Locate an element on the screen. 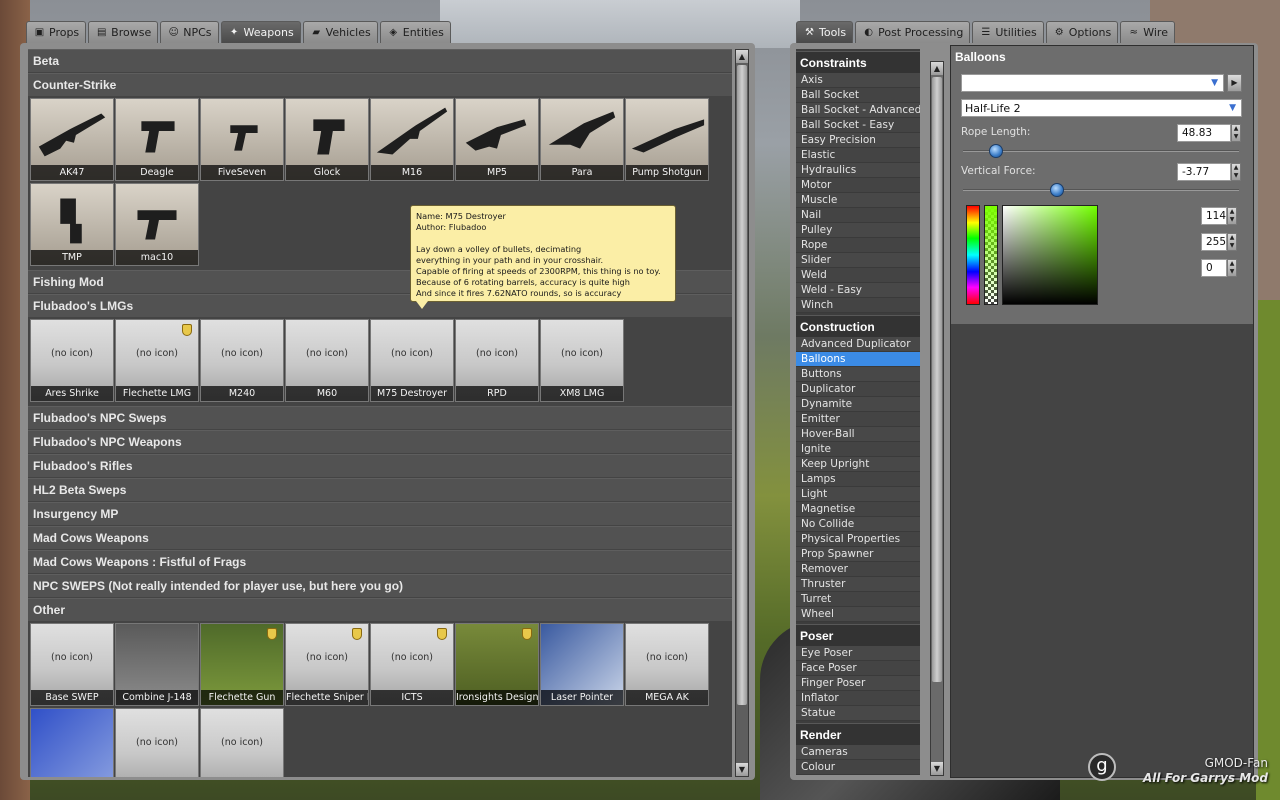 This screenshot has width=1280, height=800. category-flubadoo-s-npc-sweps: Flubadoo's NPC Sweps is located at coordinates (380, 417).